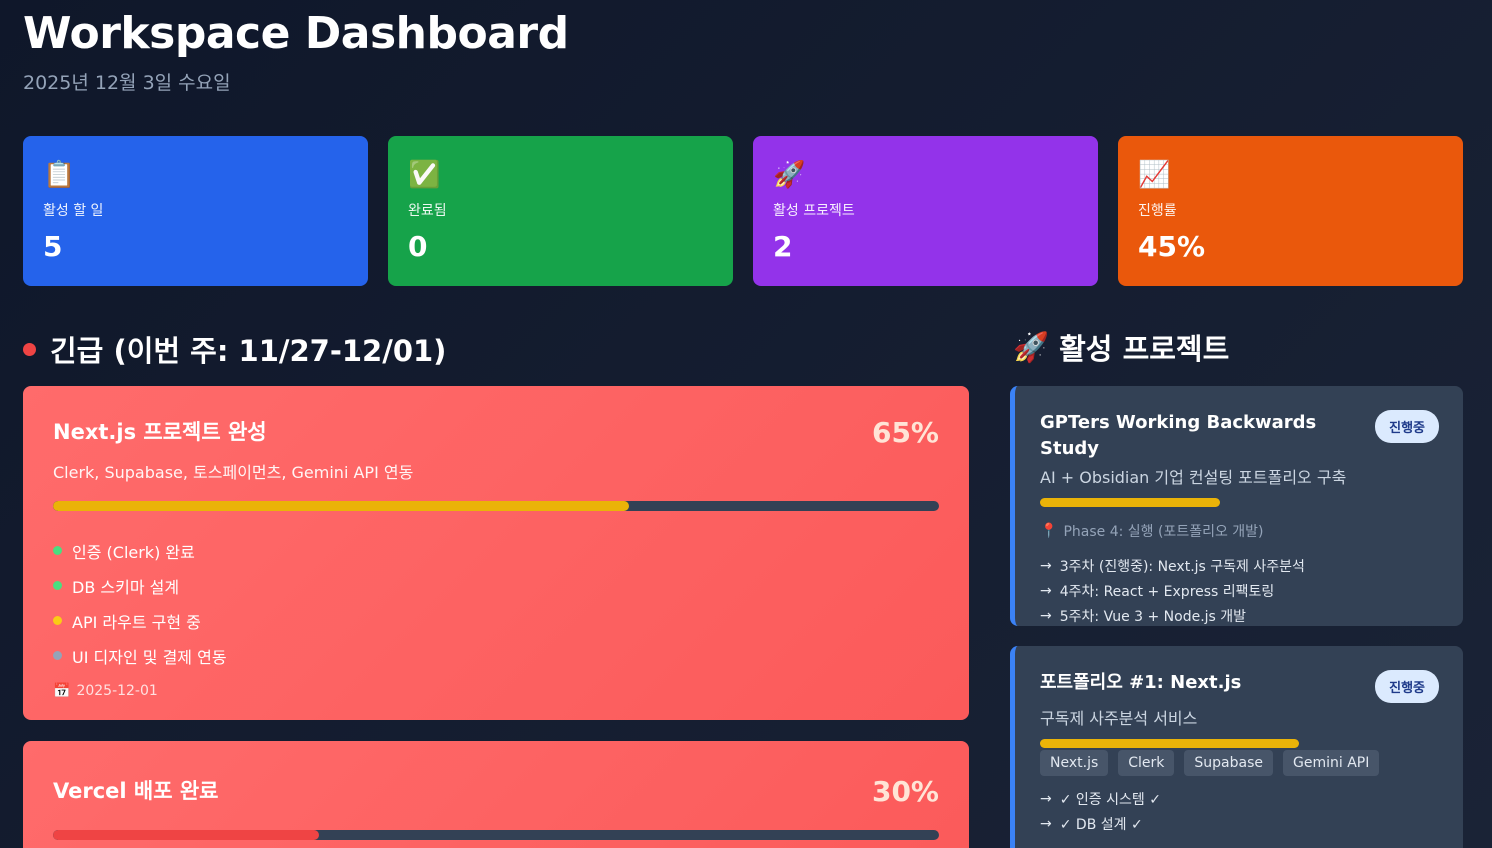  Describe the element at coordinates (29, 349) in the screenshot. I see `red-dot-icon` at that location.